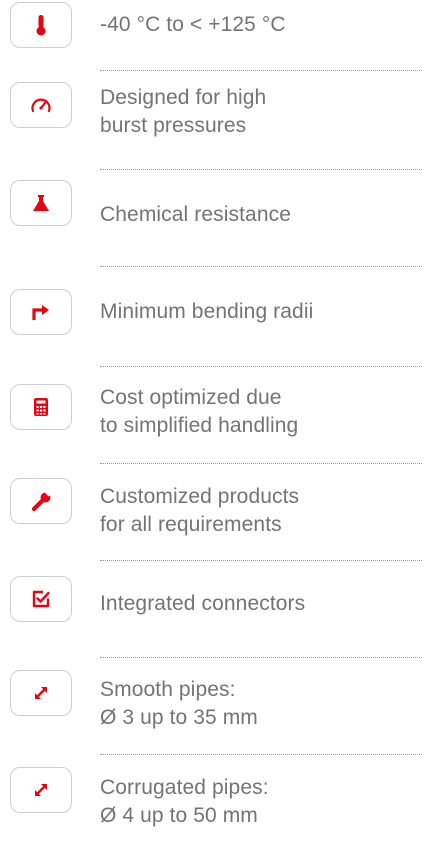  What do you see at coordinates (193, 24) in the screenshot?
I see `feature-line: -40 °C to < +125 °C` at bounding box center [193, 24].